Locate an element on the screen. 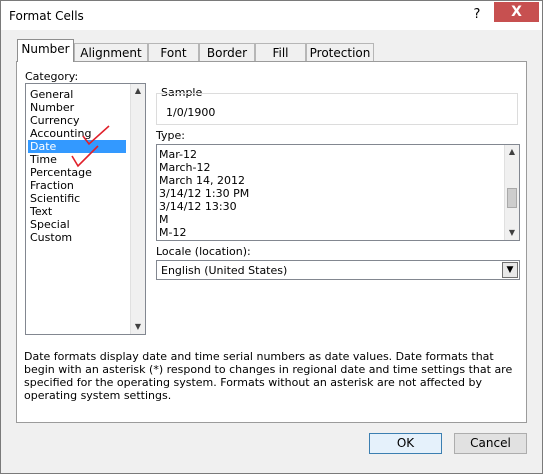 The width and height of the screenshot is (543, 474). category-label: Category: is located at coordinates (52, 76).